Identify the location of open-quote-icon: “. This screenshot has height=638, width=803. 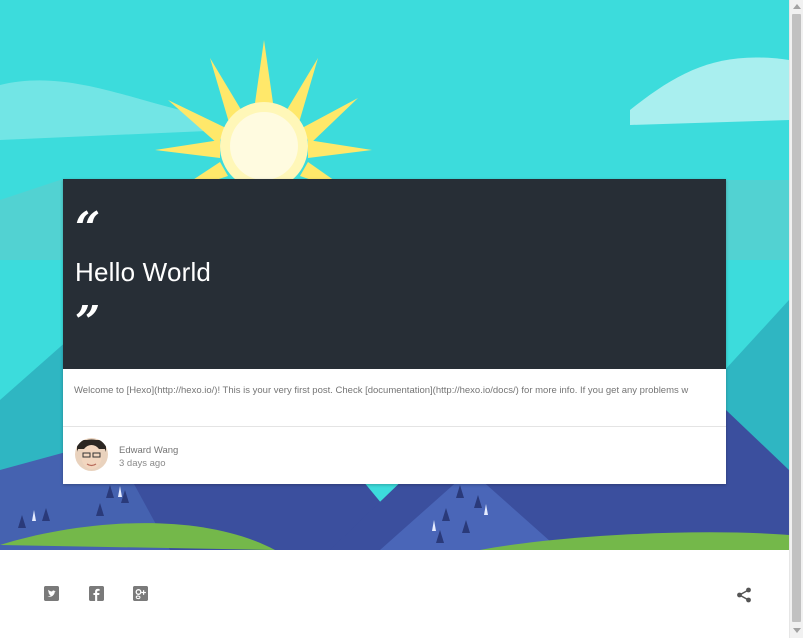
(88, 228).